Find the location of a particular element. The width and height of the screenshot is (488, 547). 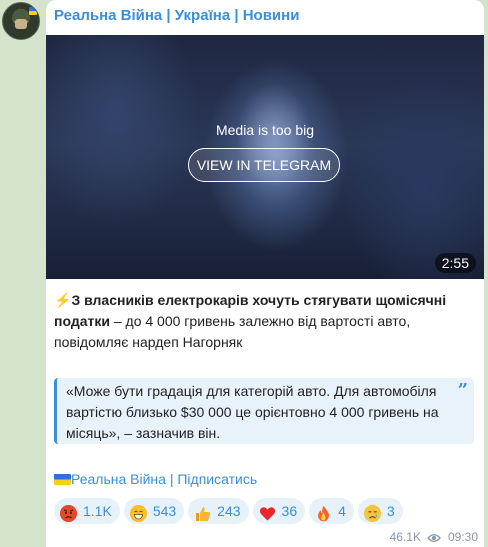

reaction-angry: 1.1K is located at coordinates (87, 511).